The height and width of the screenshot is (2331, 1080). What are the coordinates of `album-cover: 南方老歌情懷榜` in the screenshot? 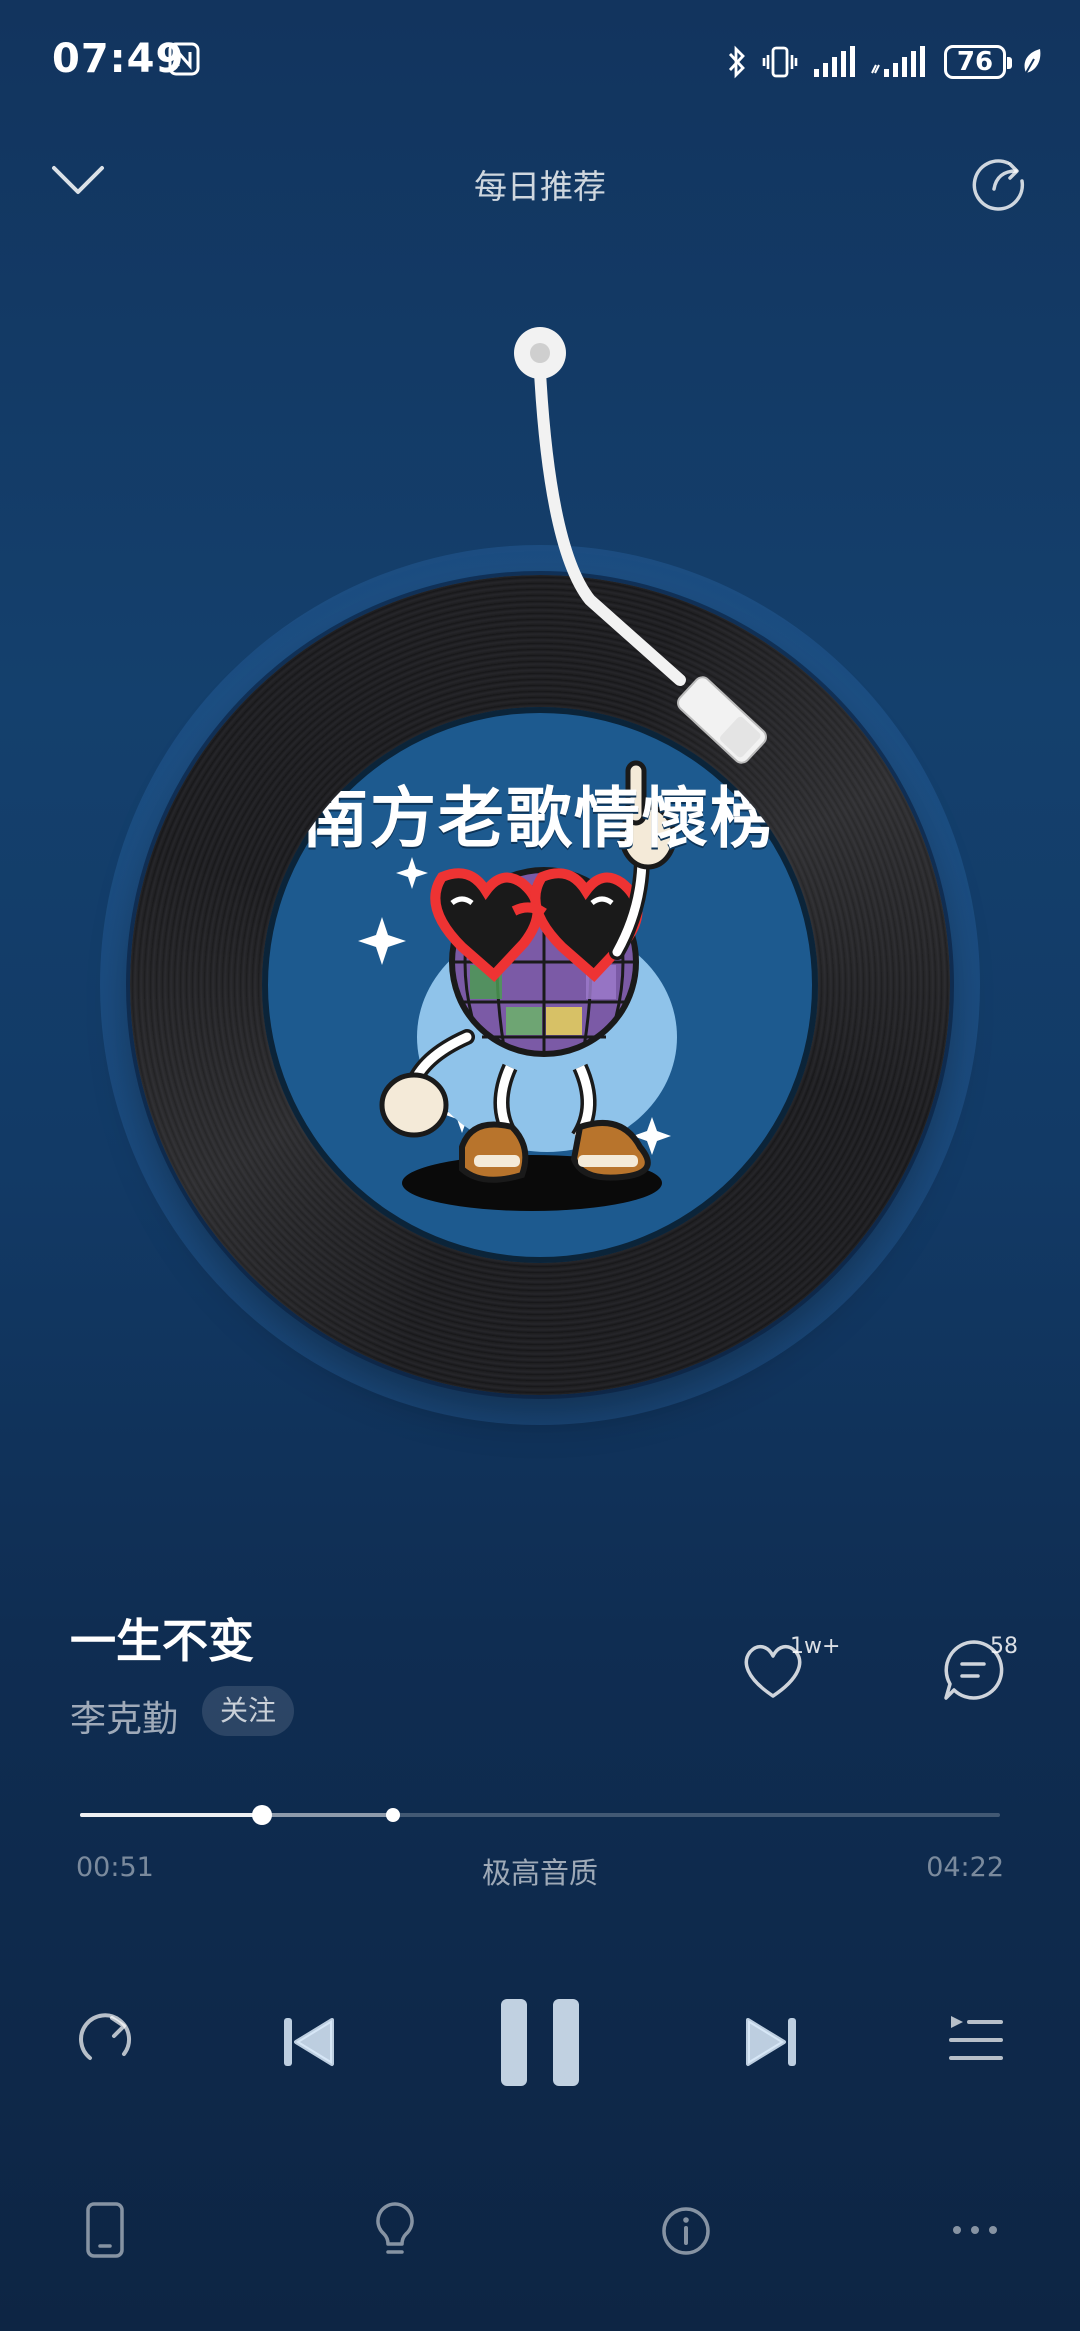 It's located at (540, 985).